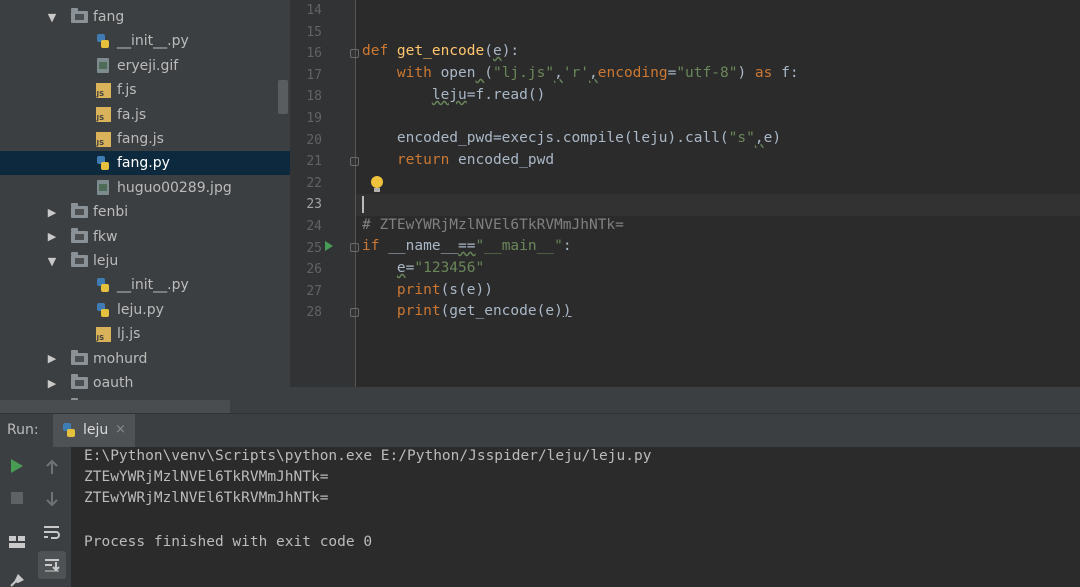 The image size is (1080, 587). Describe the element at coordinates (427, 290) in the screenshot. I see `code-line-27: print(s(e))` at that location.